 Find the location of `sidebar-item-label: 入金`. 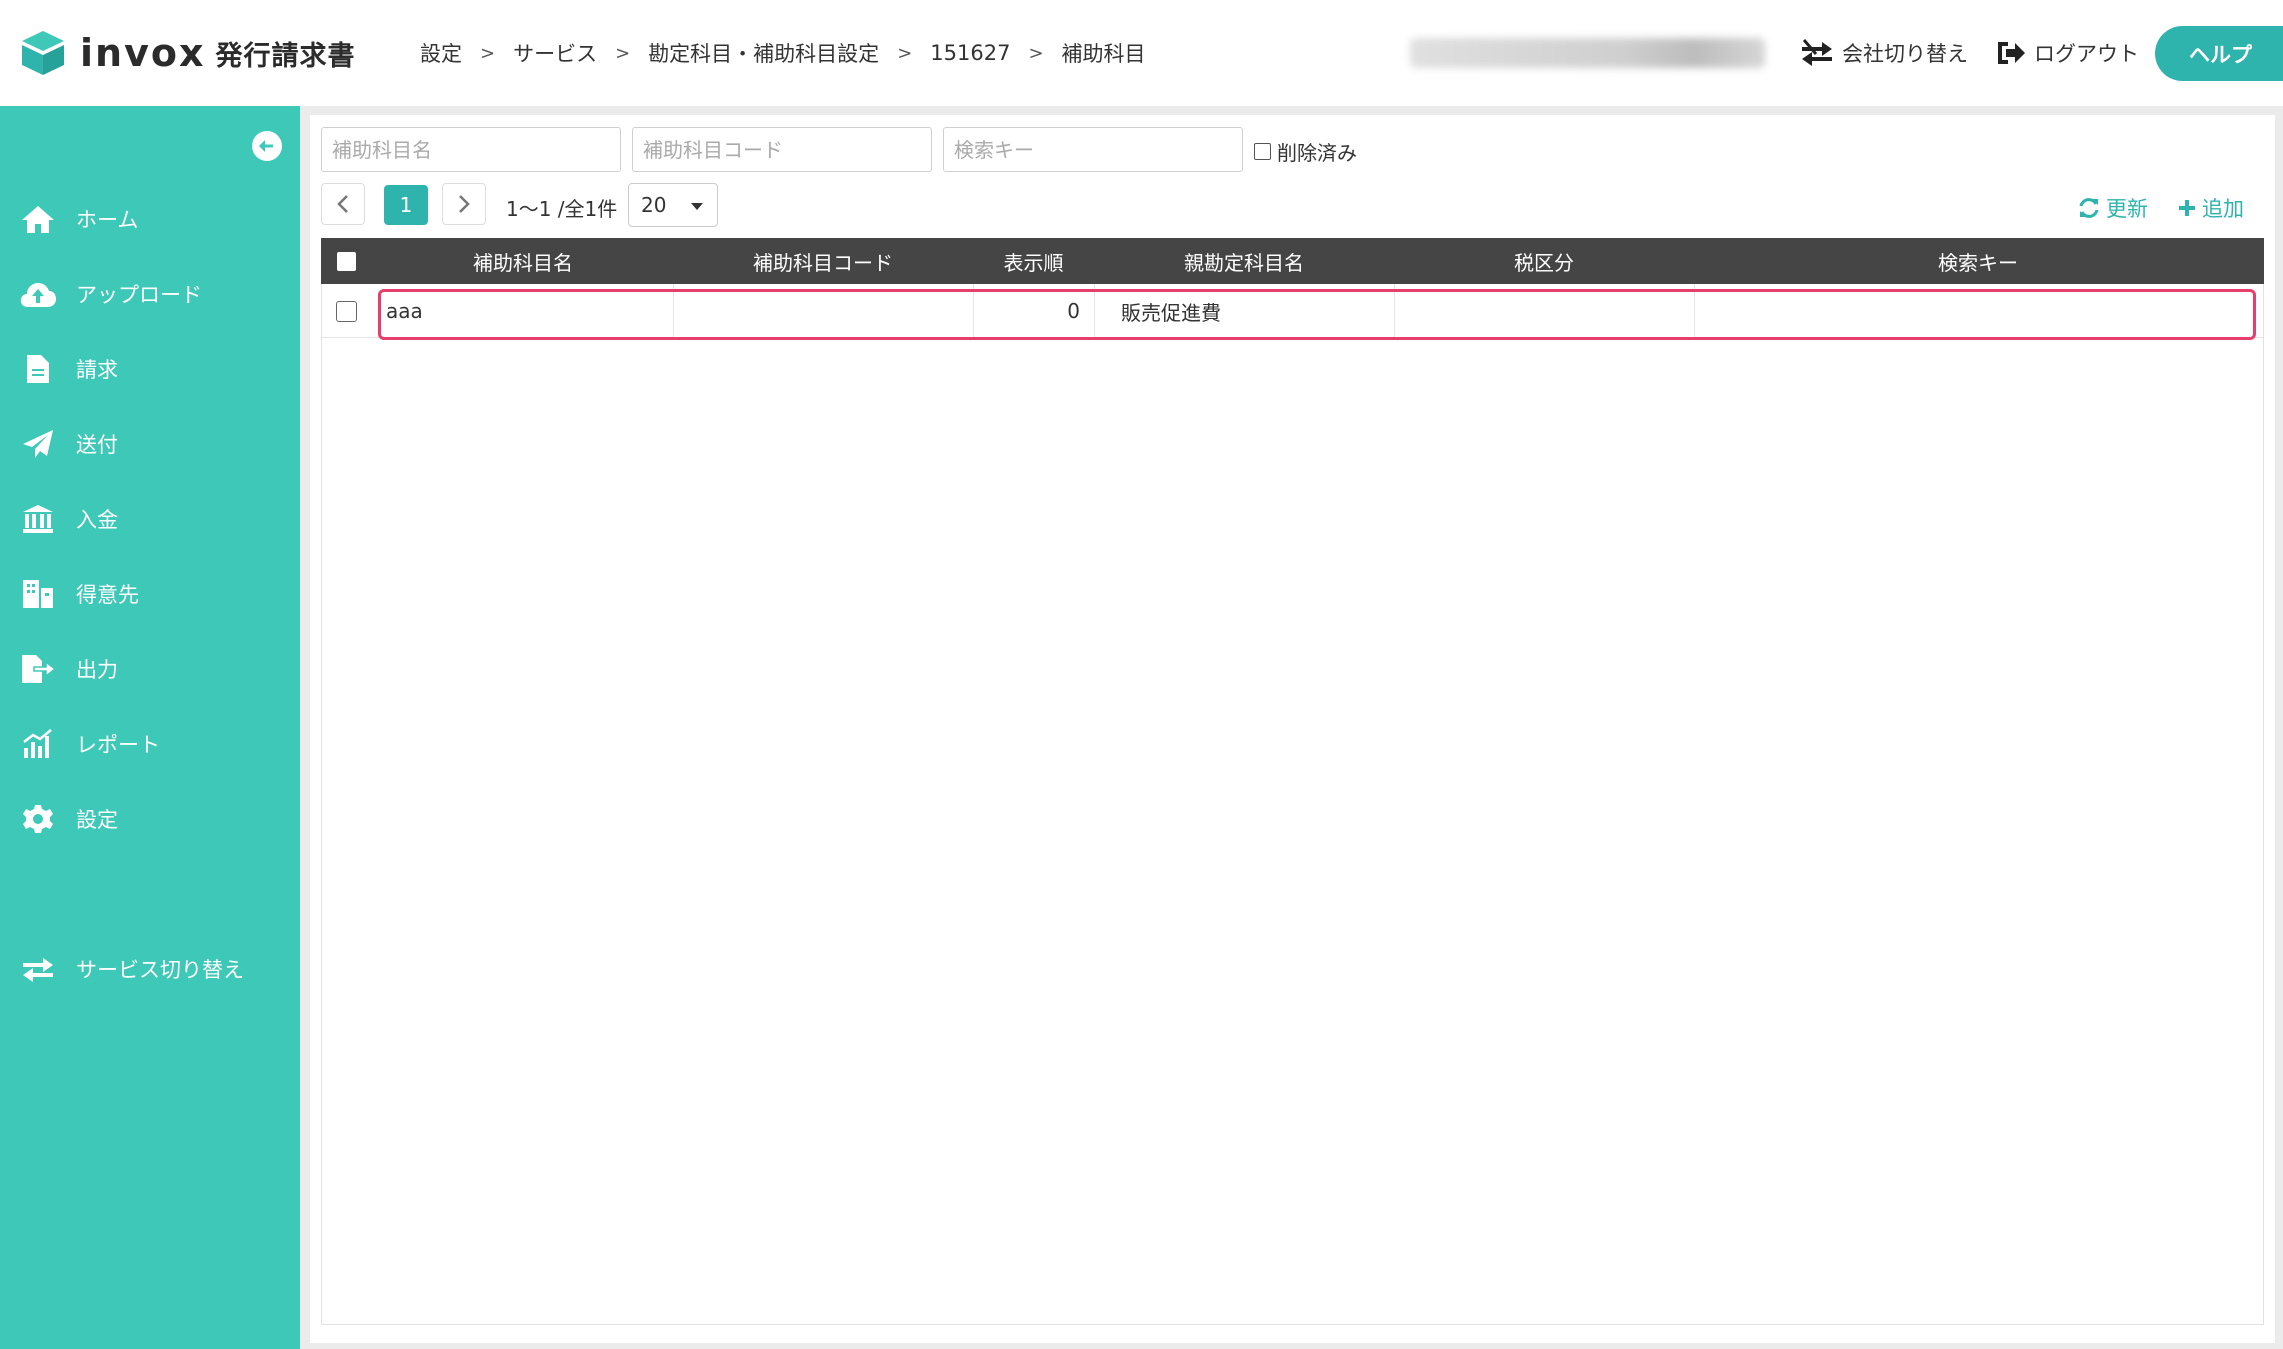

sidebar-item-label: 入金 is located at coordinates (97, 520).